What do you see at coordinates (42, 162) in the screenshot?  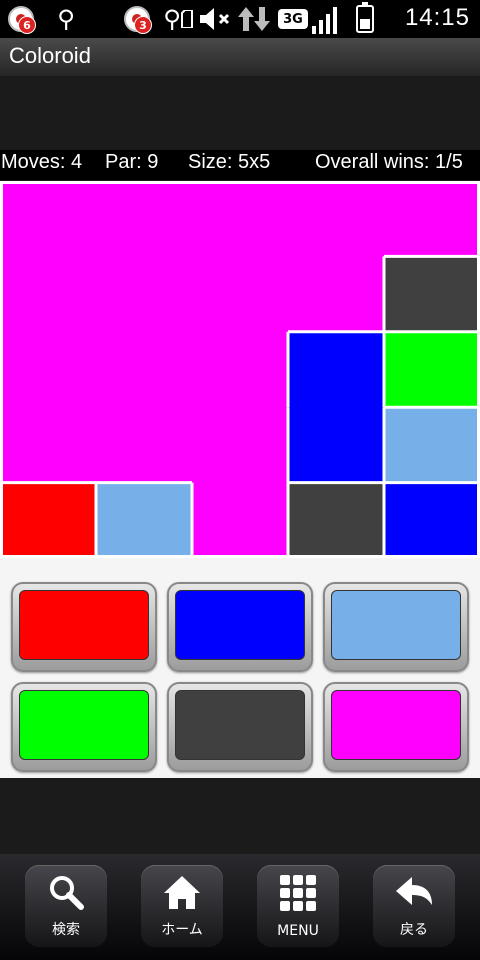 I see `moves-count: Moves: 4` at bounding box center [42, 162].